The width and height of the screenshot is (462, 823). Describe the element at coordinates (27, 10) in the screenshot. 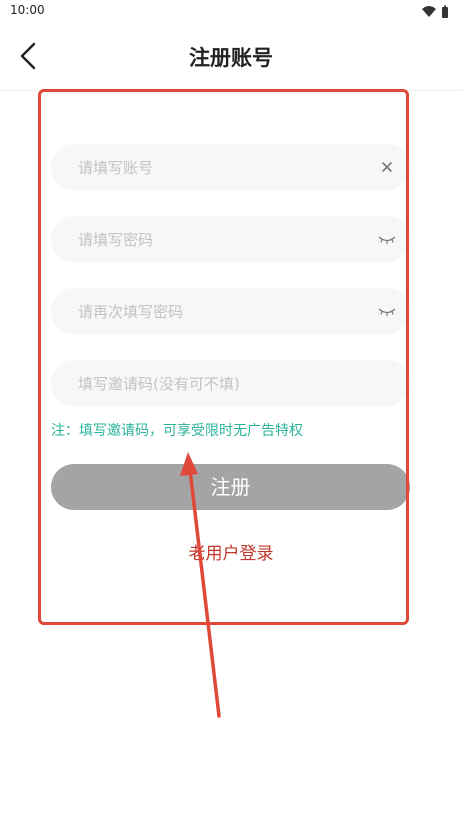

I see `status-time: 10:00` at that location.